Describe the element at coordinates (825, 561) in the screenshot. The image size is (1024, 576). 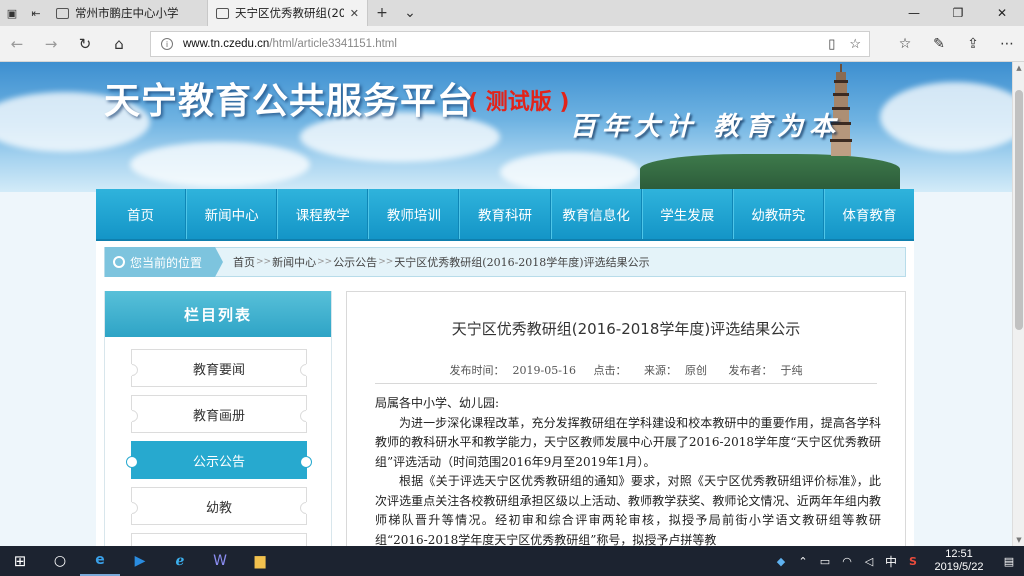
I see `network-icon: ▭` at that location.